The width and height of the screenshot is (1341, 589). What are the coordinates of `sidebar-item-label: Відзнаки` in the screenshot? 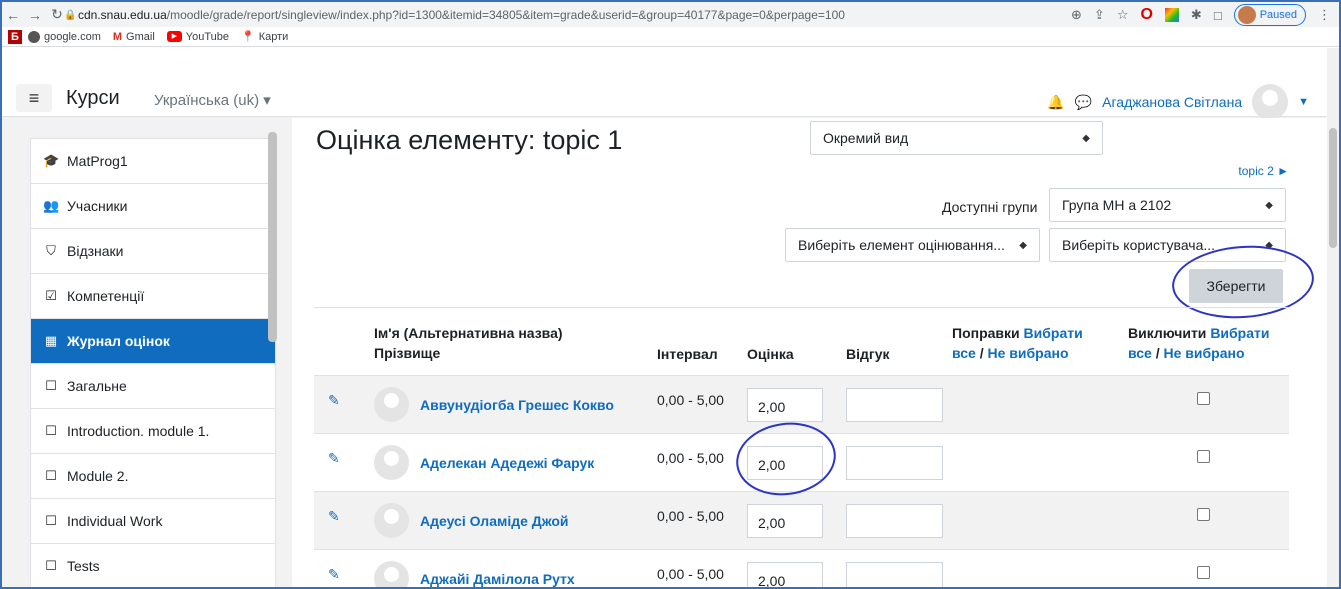 It's located at (95, 251).